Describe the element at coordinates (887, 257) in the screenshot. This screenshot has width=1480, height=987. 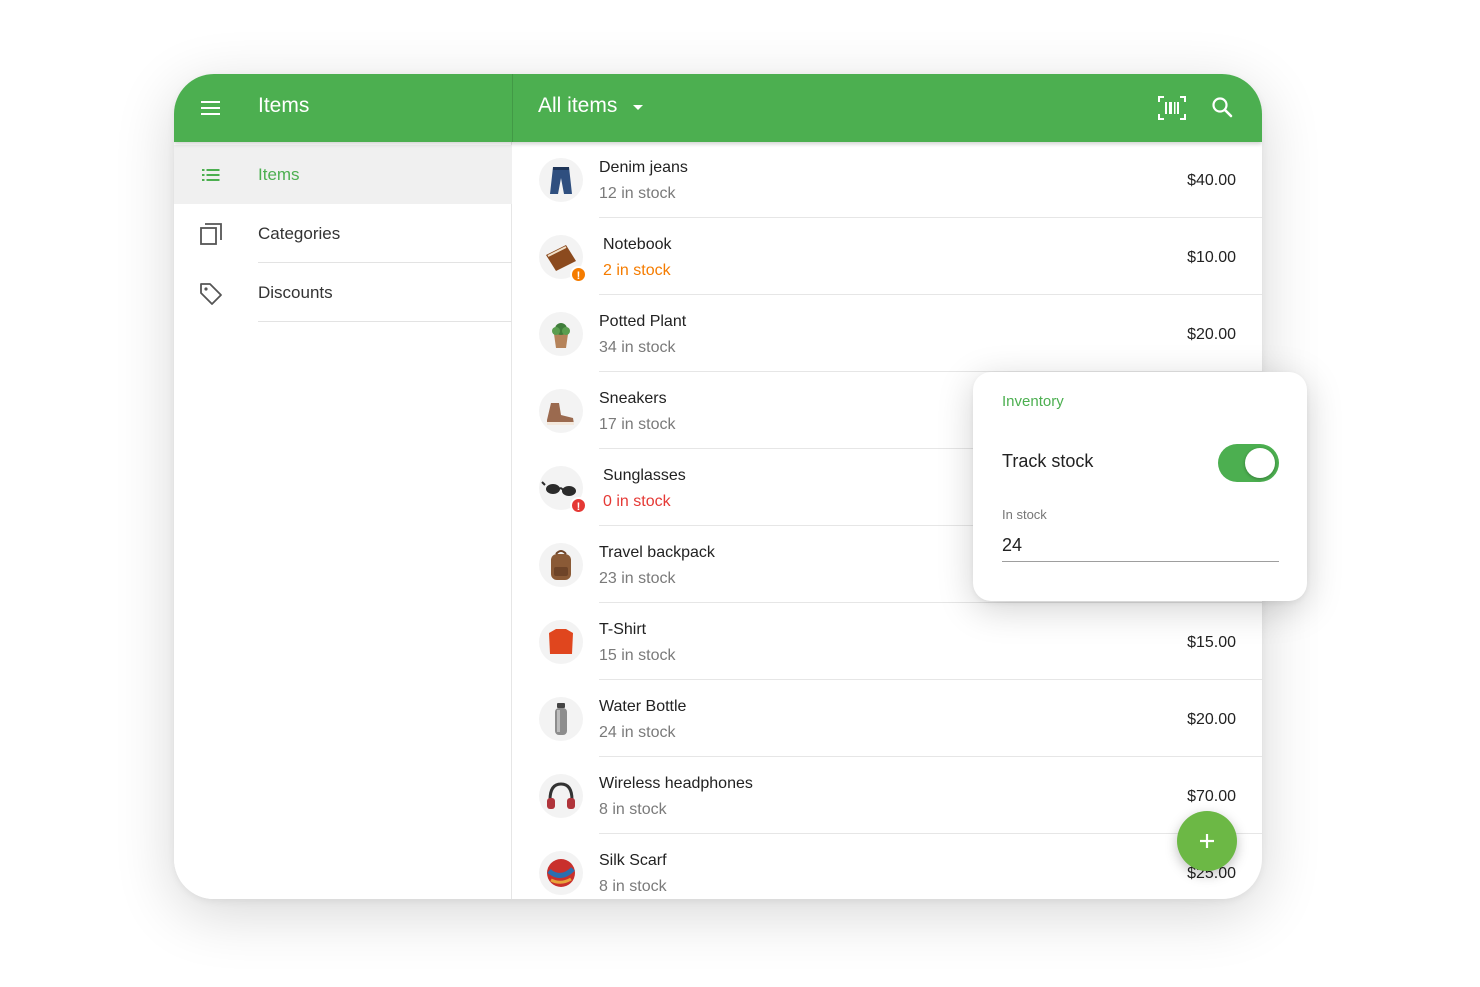
I see `list-item-notebook: ! Notebook 2 in stock $10.00` at that location.